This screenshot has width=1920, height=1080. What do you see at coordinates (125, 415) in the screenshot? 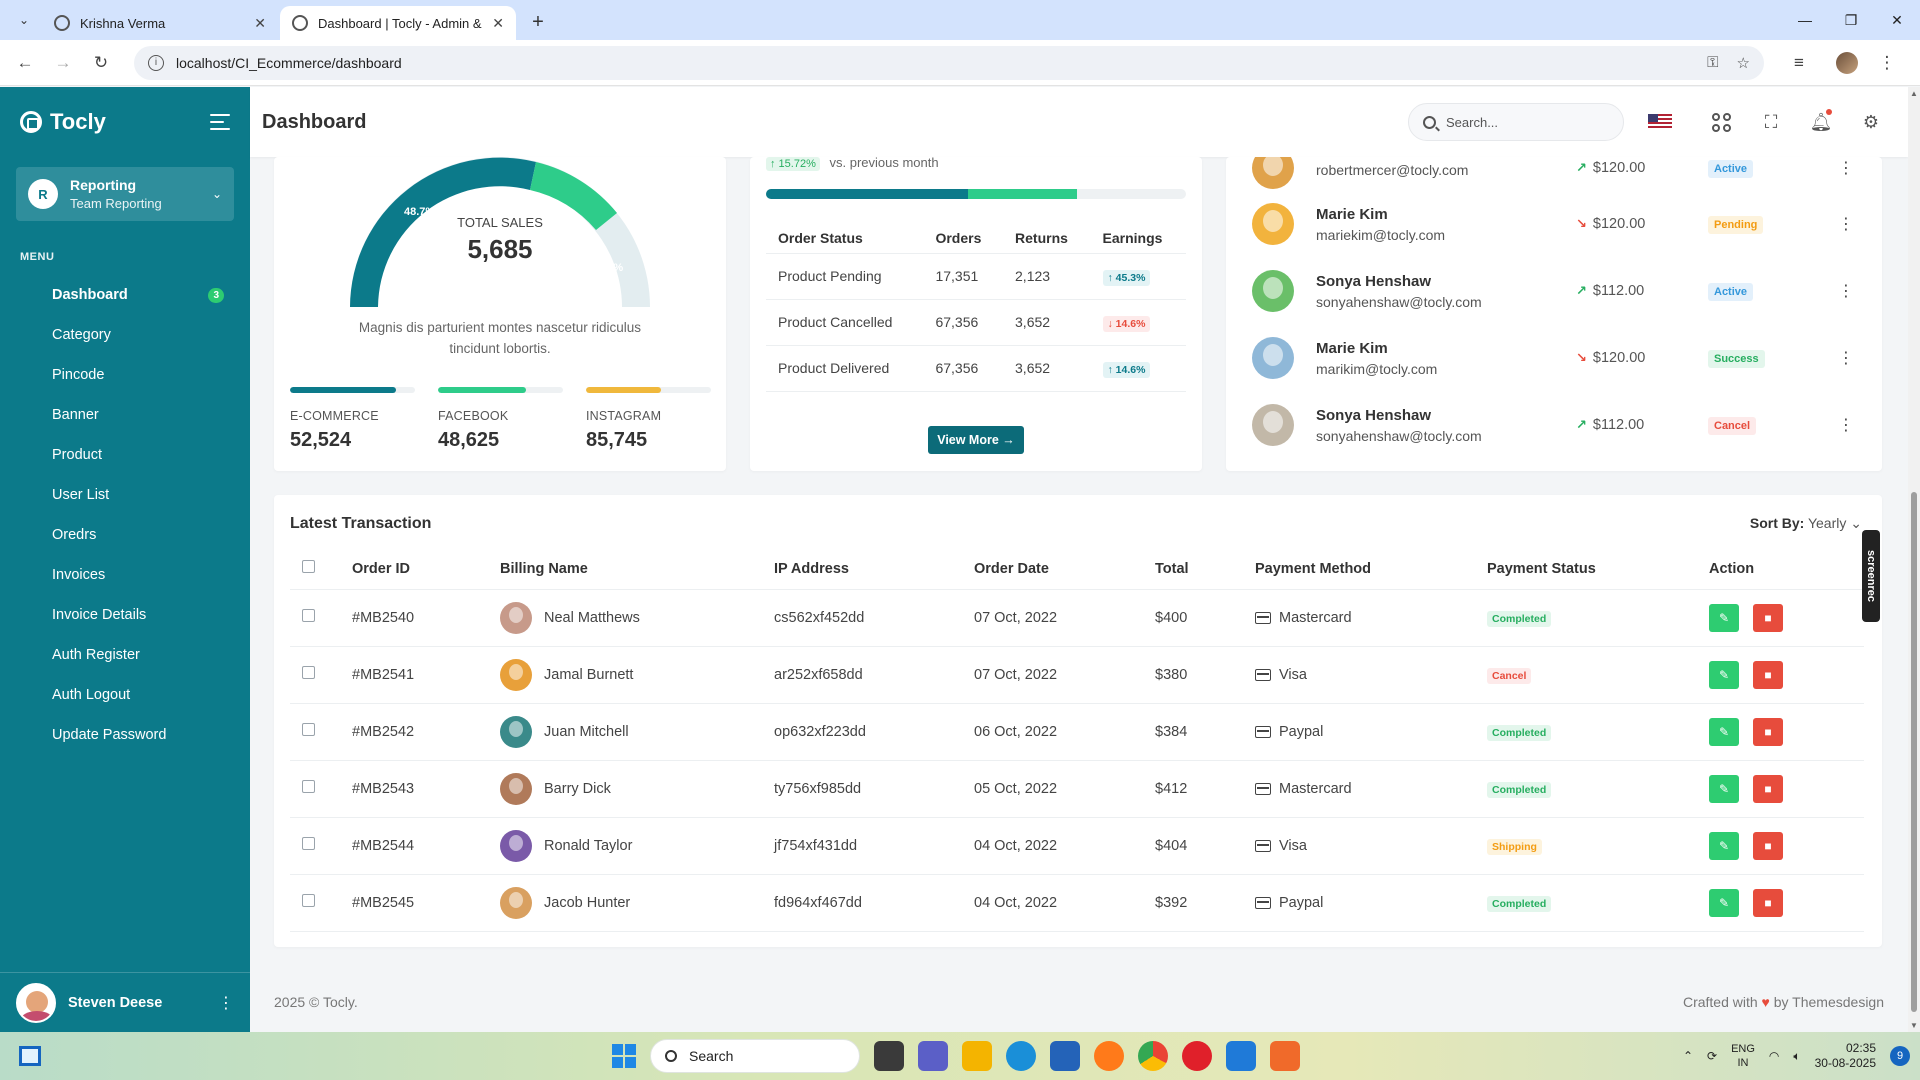
I see `sidebar-item-banner: Banner` at bounding box center [125, 415].